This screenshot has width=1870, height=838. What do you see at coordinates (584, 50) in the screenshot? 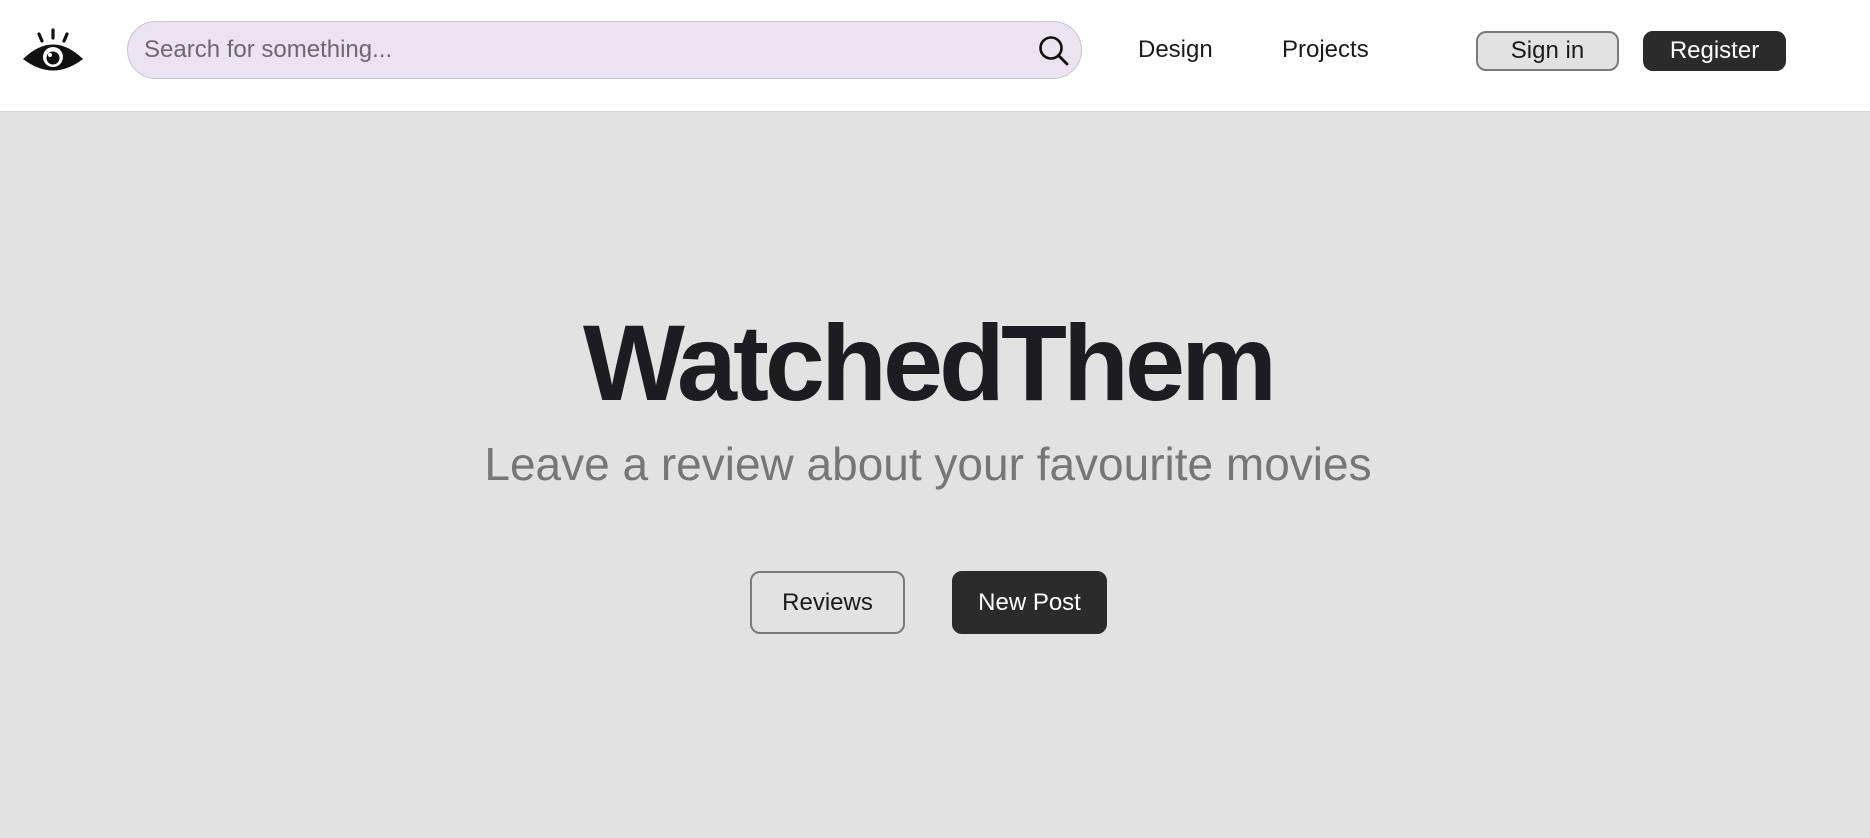
I see `search-input` at bounding box center [584, 50].